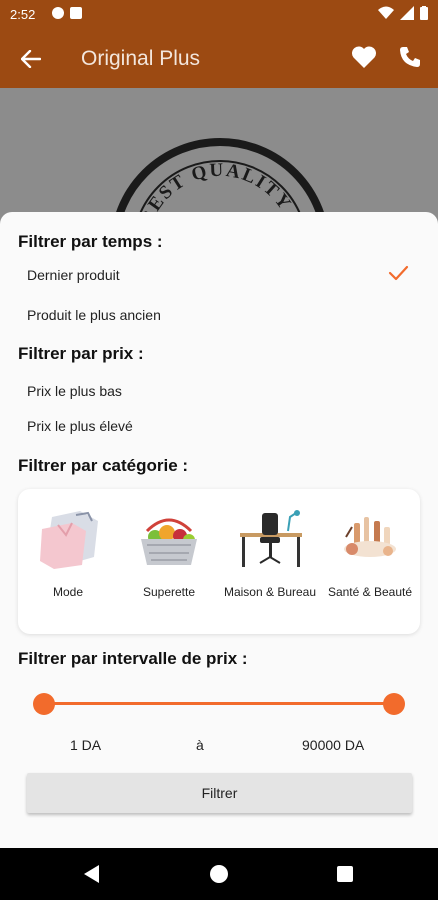 The image size is (438, 900). What do you see at coordinates (68, 539) in the screenshot?
I see `clothes-icon` at bounding box center [68, 539].